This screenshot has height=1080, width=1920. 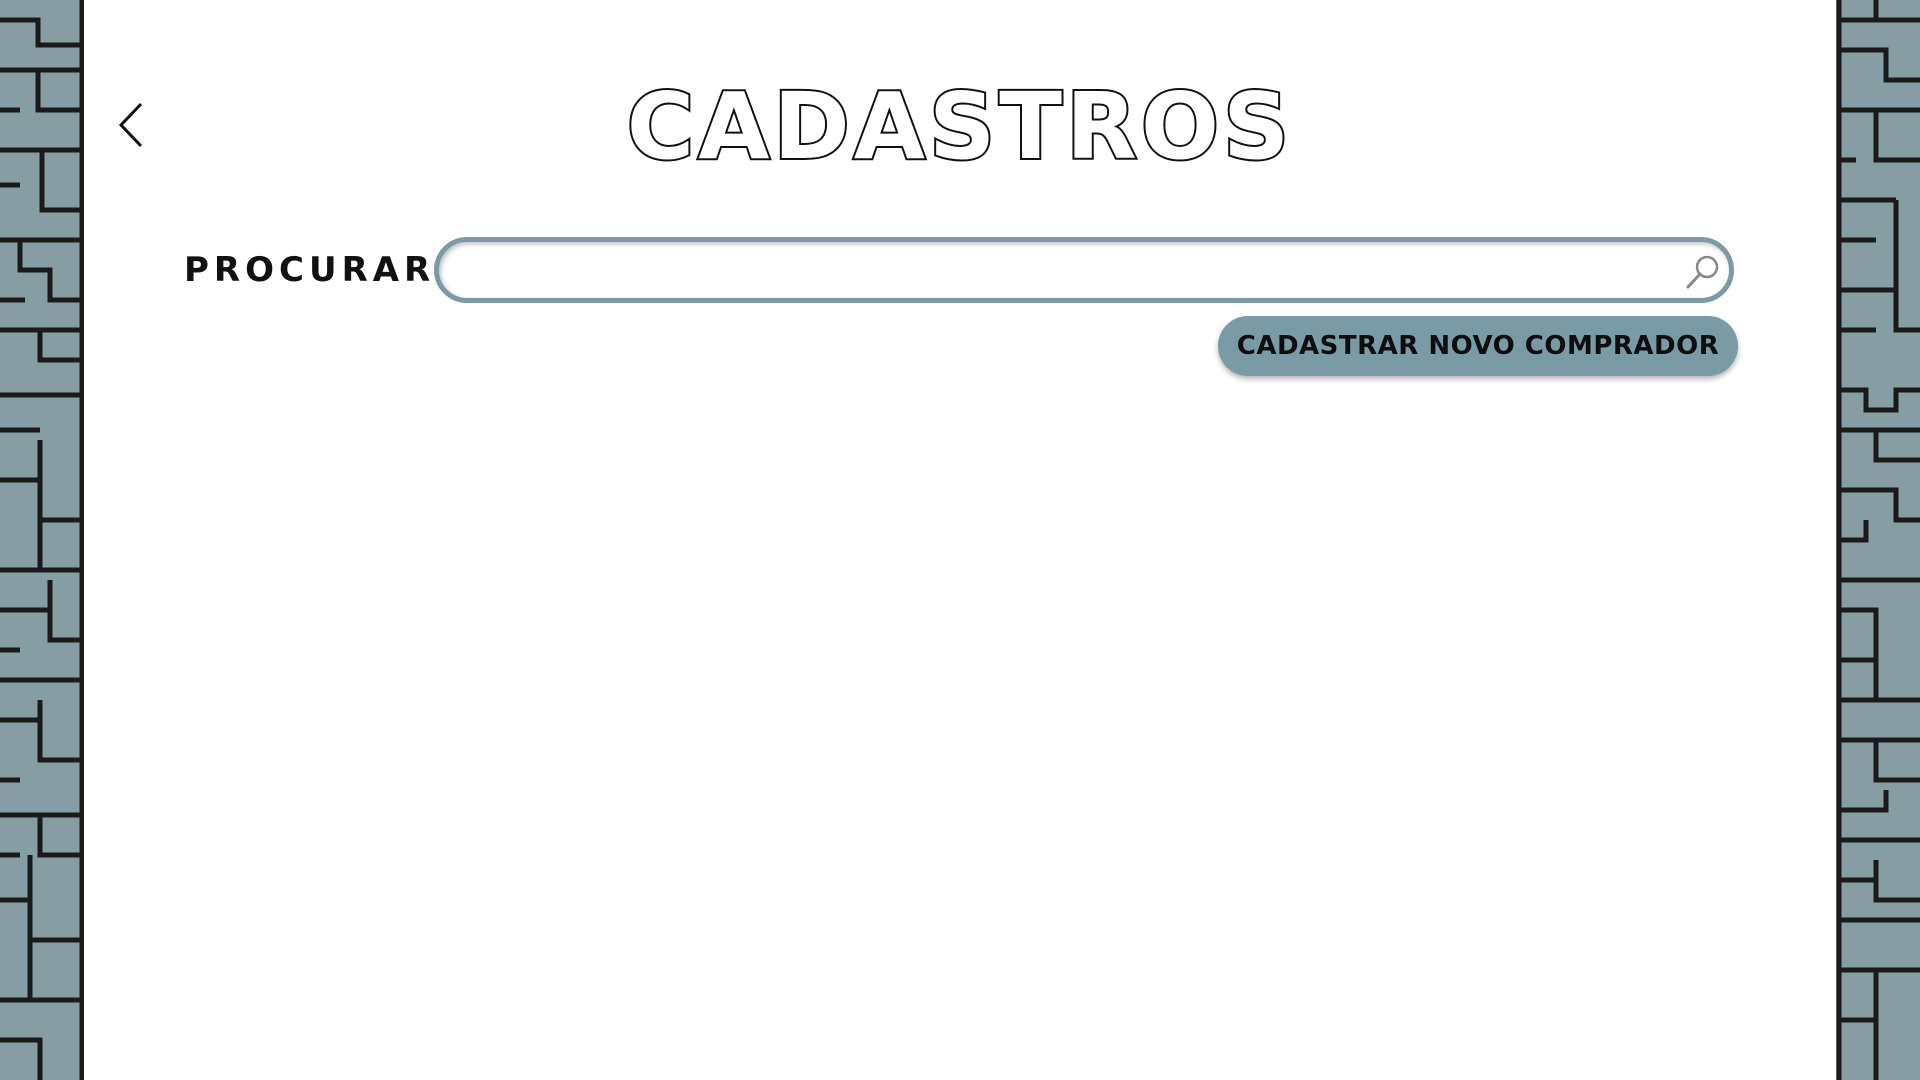 I want to click on search-label: PROCURAR:, so click(x=319, y=270).